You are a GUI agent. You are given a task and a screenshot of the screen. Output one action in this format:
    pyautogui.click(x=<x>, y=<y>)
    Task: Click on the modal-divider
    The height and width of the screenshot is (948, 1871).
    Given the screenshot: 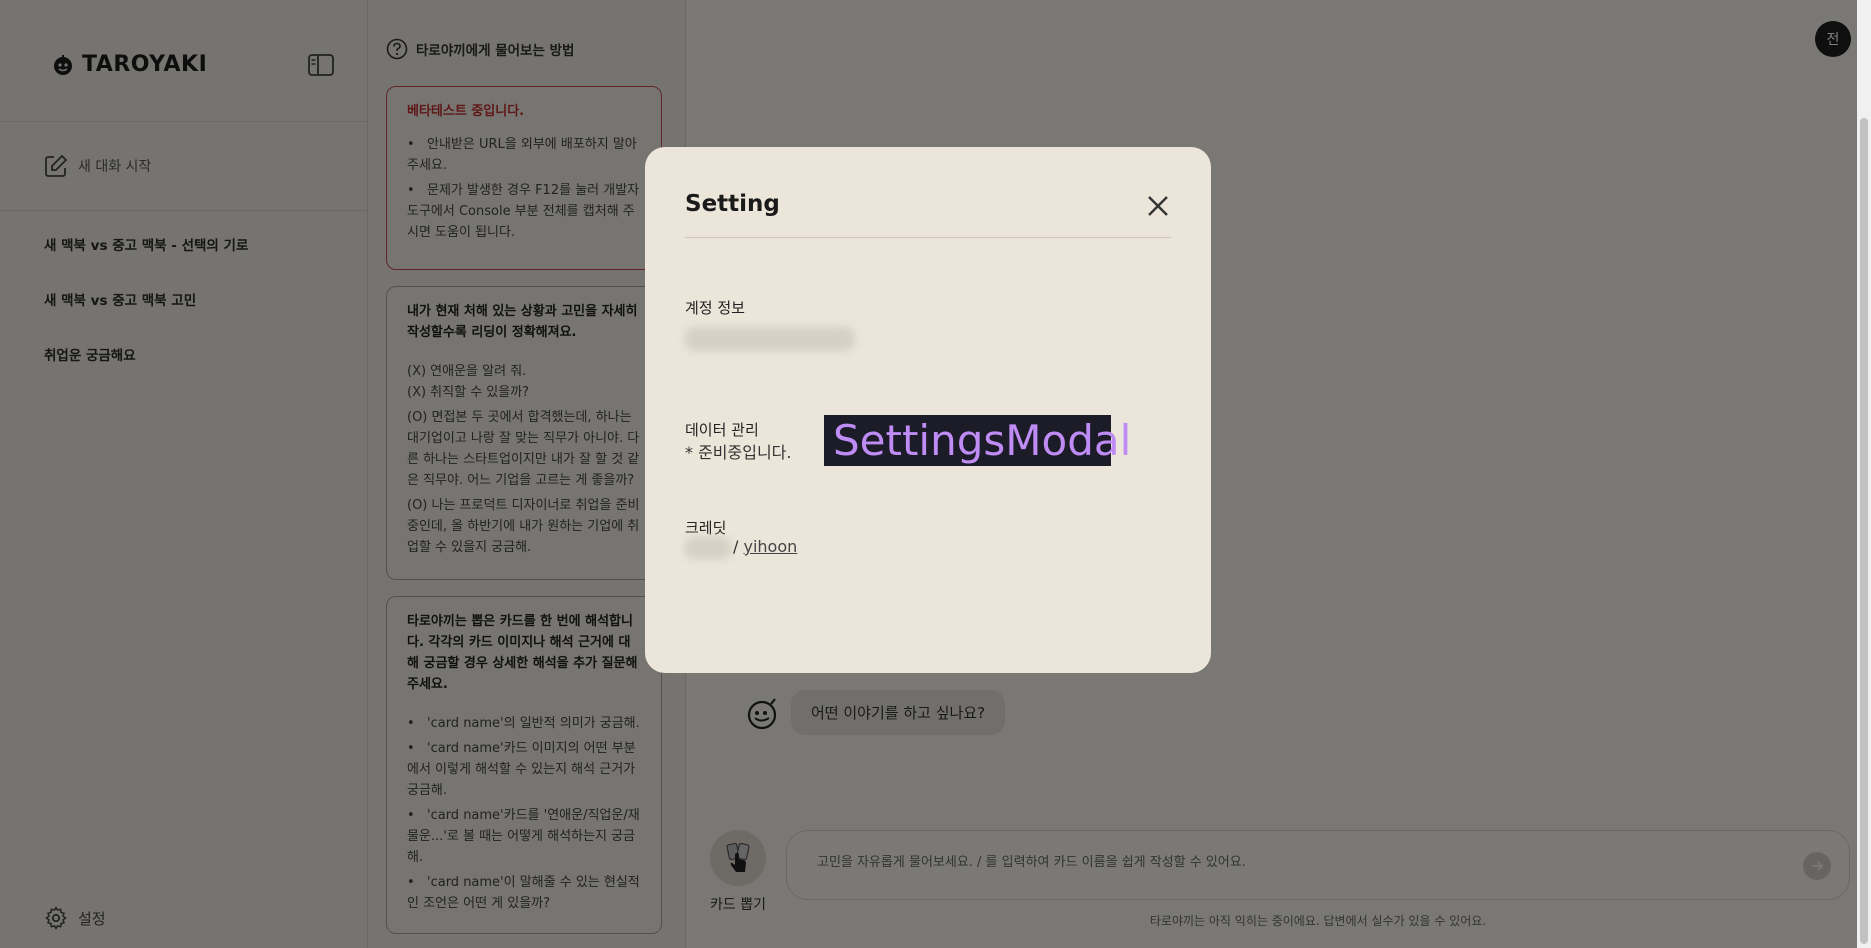 What is the action you would take?
    pyautogui.click(x=928, y=237)
    